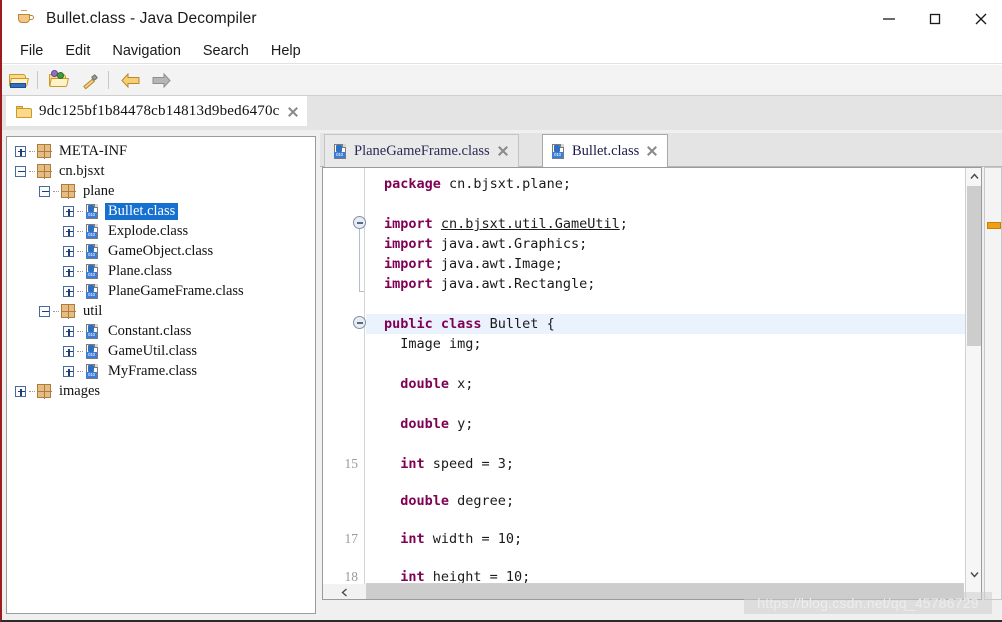  What do you see at coordinates (489, 284) in the screenshot?
I see `code-line: import java.awt.Rectangle;` at bounding box center [489, 284].